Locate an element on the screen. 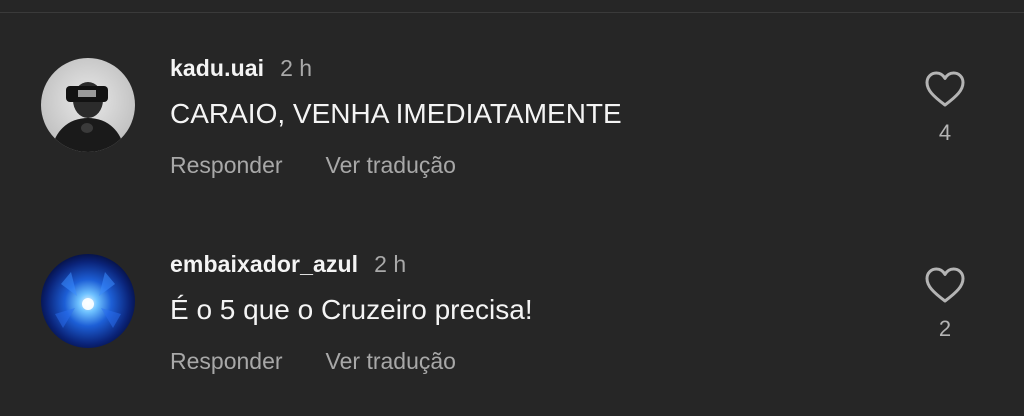  comment-text: CARAIO, VENHA IMEDIATAMENTE is located at coordinates (396, 113).